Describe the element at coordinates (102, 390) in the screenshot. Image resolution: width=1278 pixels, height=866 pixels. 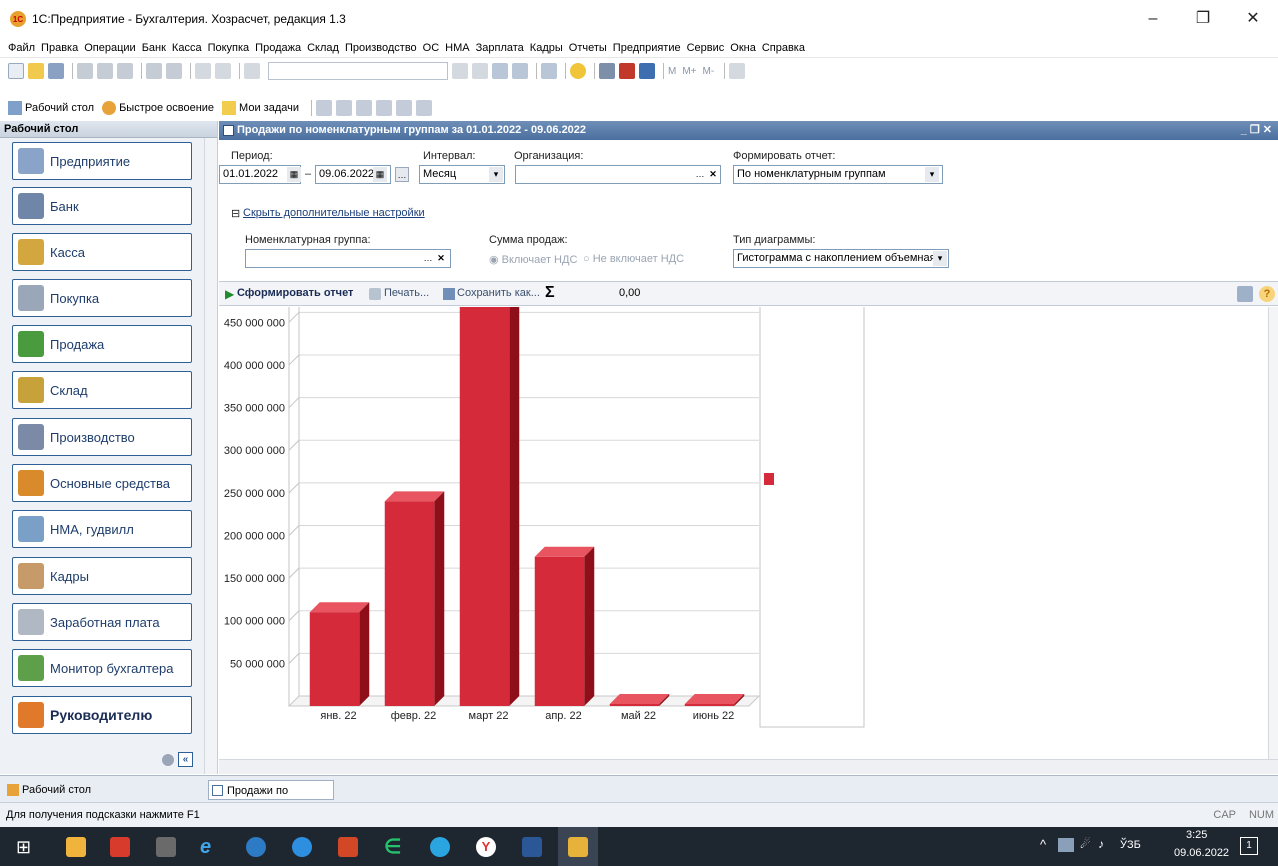
I see `nav-item-5: Склад` at that location.